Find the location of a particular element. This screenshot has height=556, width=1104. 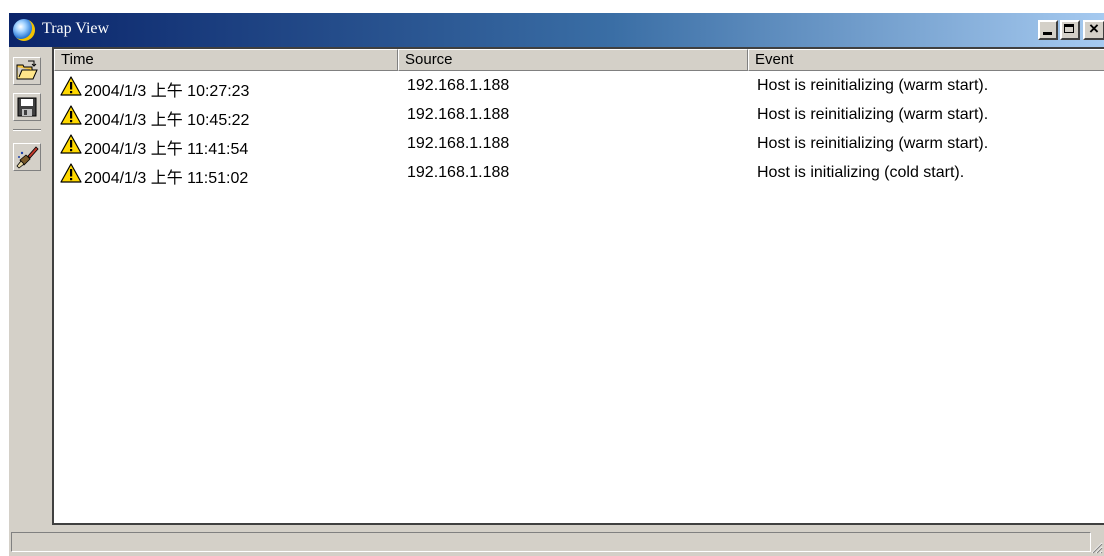

clear-brush-icon is located at coordinates (27, 157).